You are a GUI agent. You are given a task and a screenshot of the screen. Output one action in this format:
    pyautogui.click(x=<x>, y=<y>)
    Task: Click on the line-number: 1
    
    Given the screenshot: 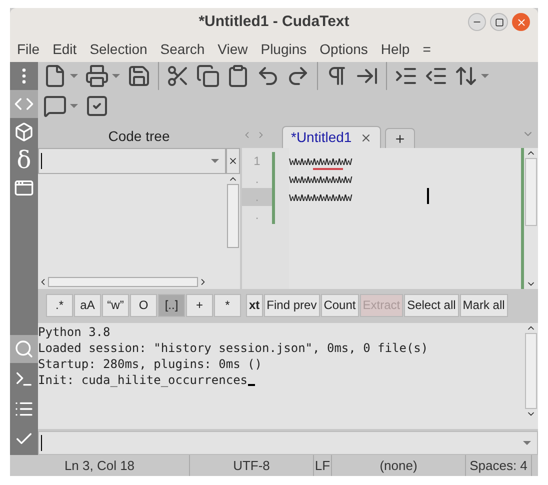 What is the action you would take?
    pyautogui.click(x=257, y=161)
    